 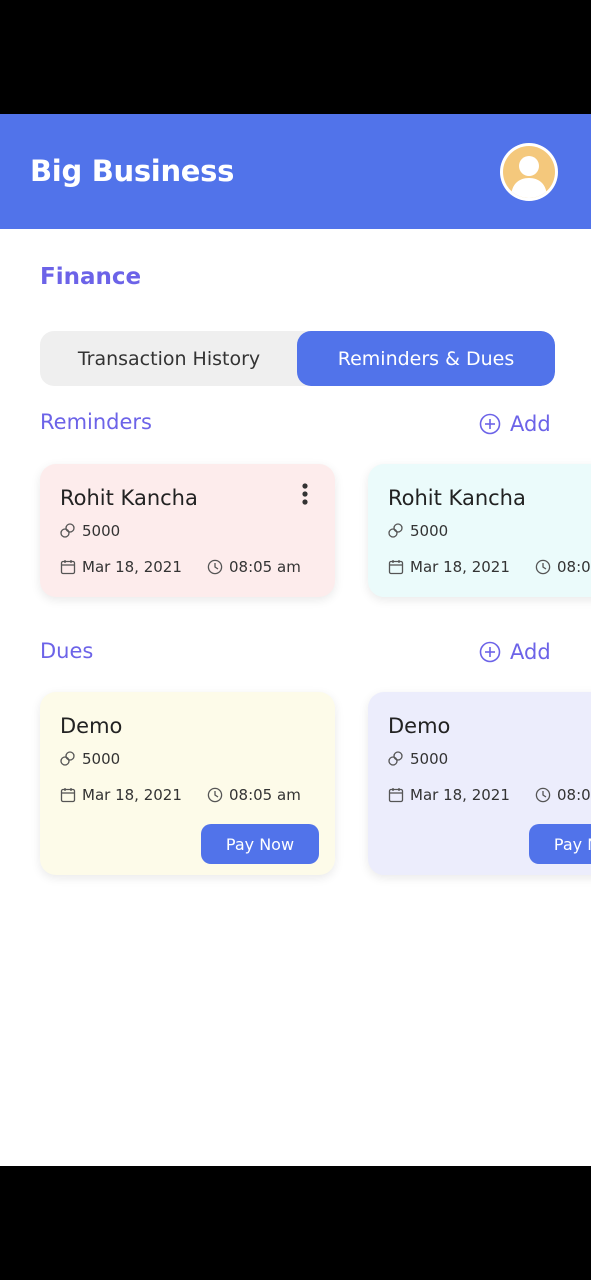 What do you see at coordinates (530, 424) in the screenshot?
I see `add-reminder-label: Add` at bounding box center [530, 424].